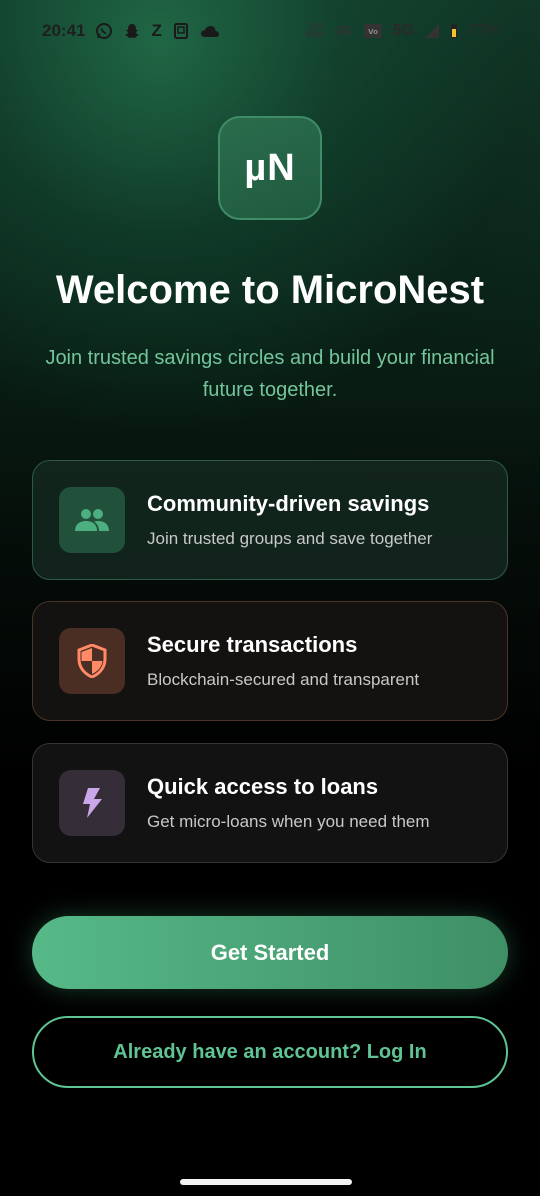 This screenshot has width=540, height=1196. I want to click on status-time: 20:41, so click(64, 30).